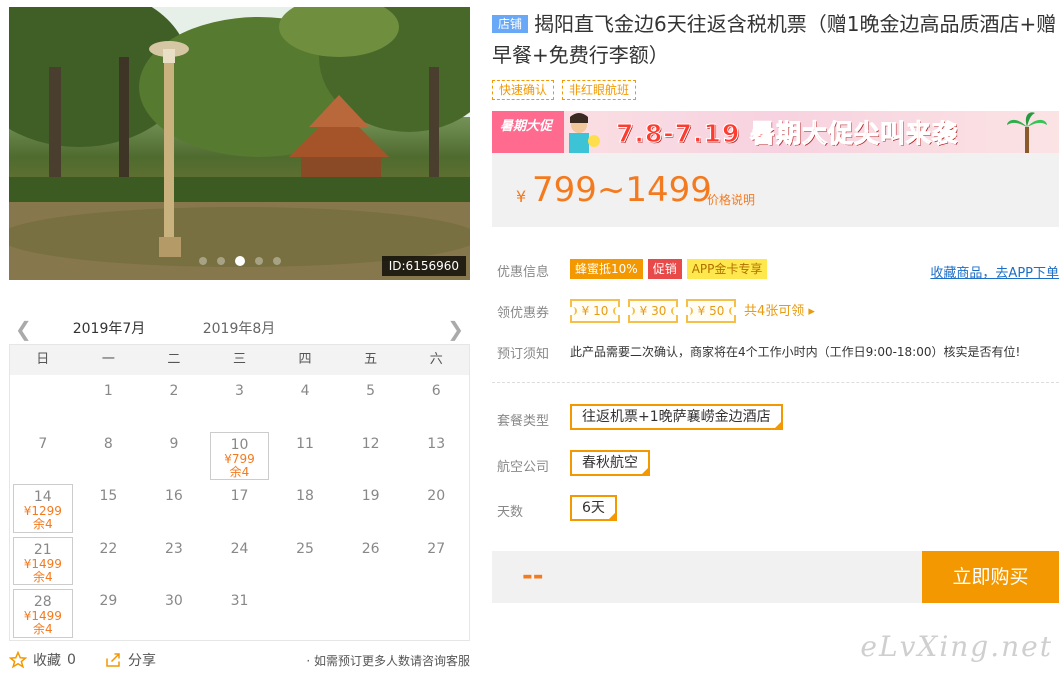 Image resolution: width=1063 pixels, height=686 pixels. Describe the element at coordinates (108, 548) in the screenshot. I see `calendar-day-number: 22` at that location.